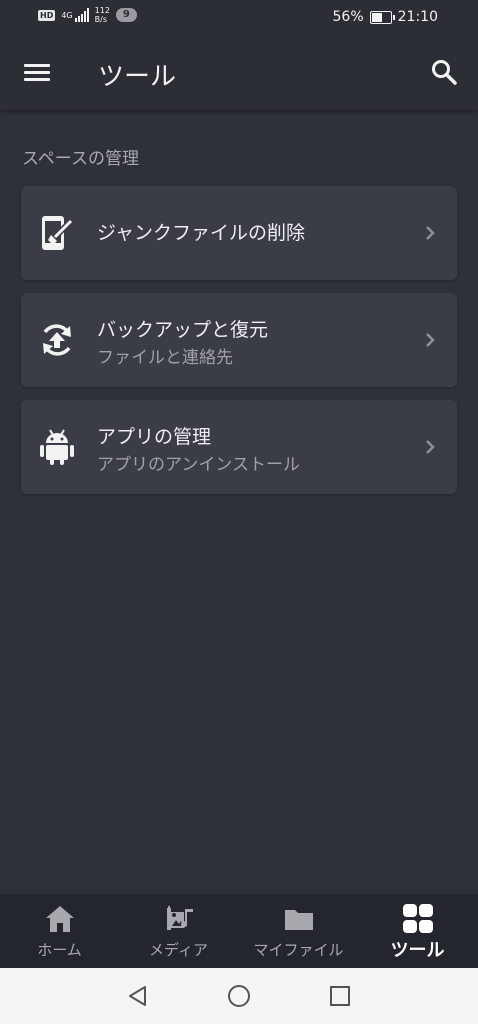 This screenshot has height=1024, width=478. Describe the element at coordinates (444, 72) in the screenshot. I see `search-icon` at that location.